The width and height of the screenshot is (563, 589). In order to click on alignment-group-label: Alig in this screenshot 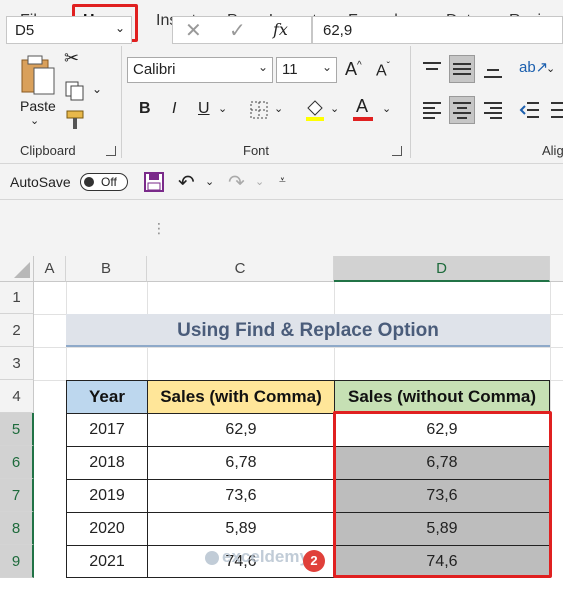, I will do `click(552, 150)`.